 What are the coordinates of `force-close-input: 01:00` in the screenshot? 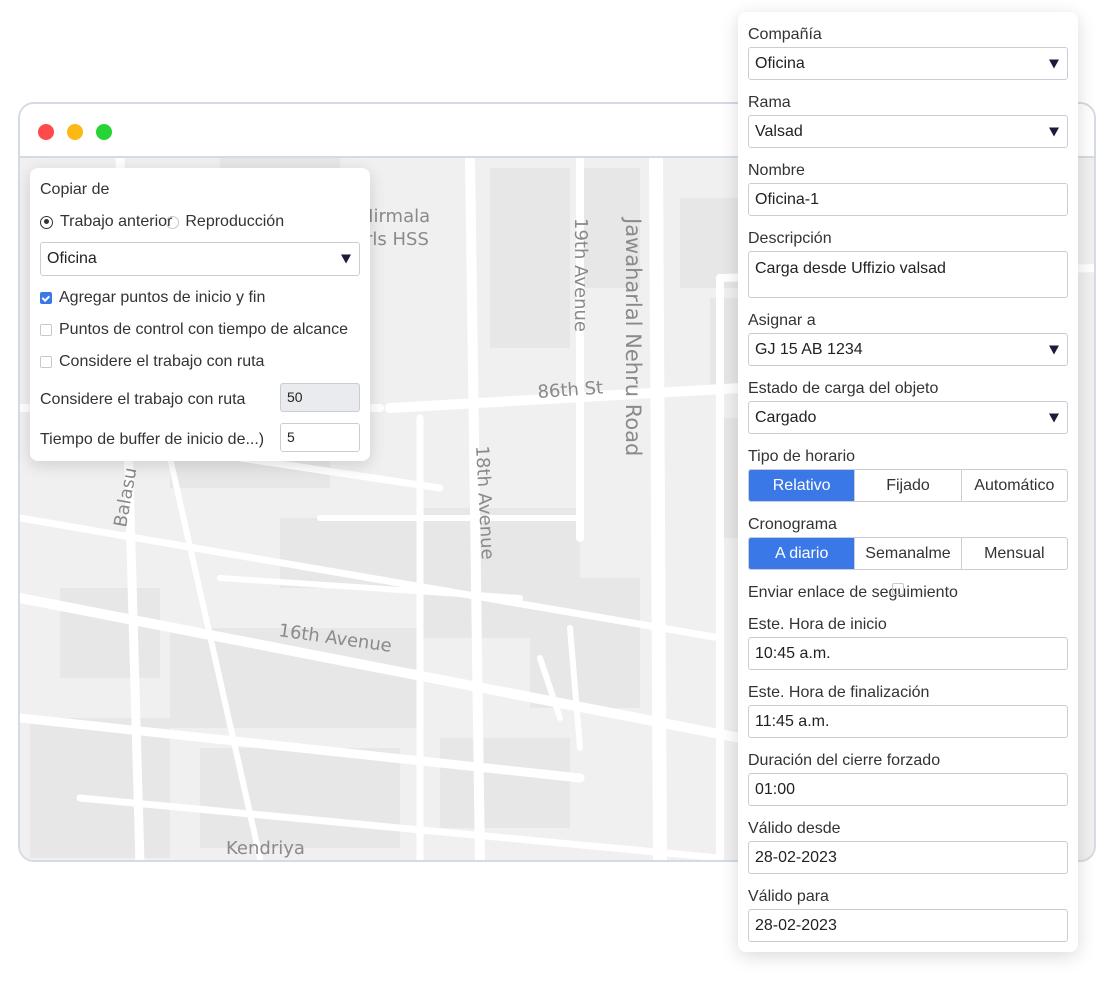 It's located at (908, 789).